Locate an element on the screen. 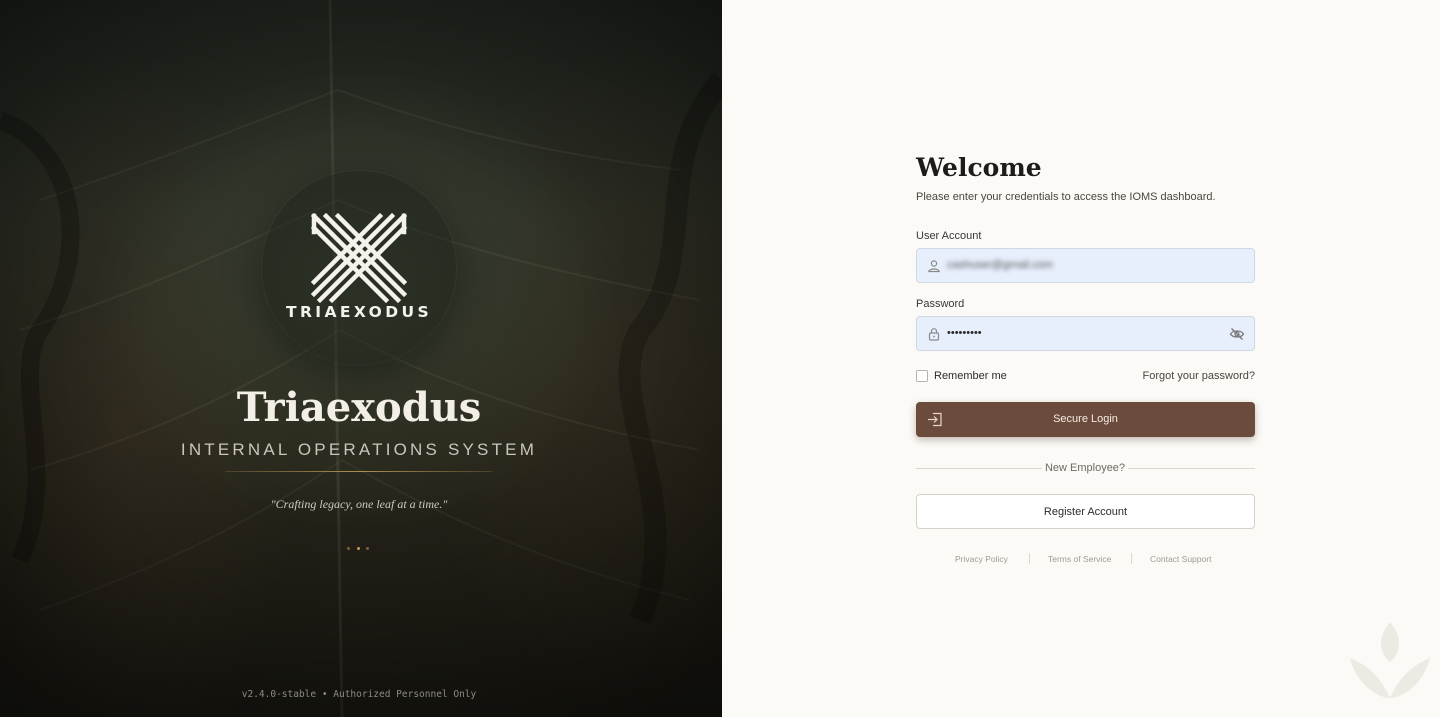  secure-login-button: Secure Login is located at coordinates (1085, 419).